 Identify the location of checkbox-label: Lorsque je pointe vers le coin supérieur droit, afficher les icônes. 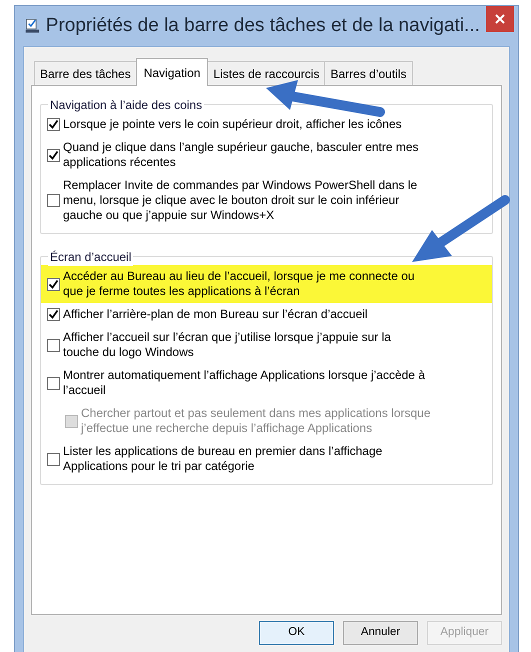
(232, 124).